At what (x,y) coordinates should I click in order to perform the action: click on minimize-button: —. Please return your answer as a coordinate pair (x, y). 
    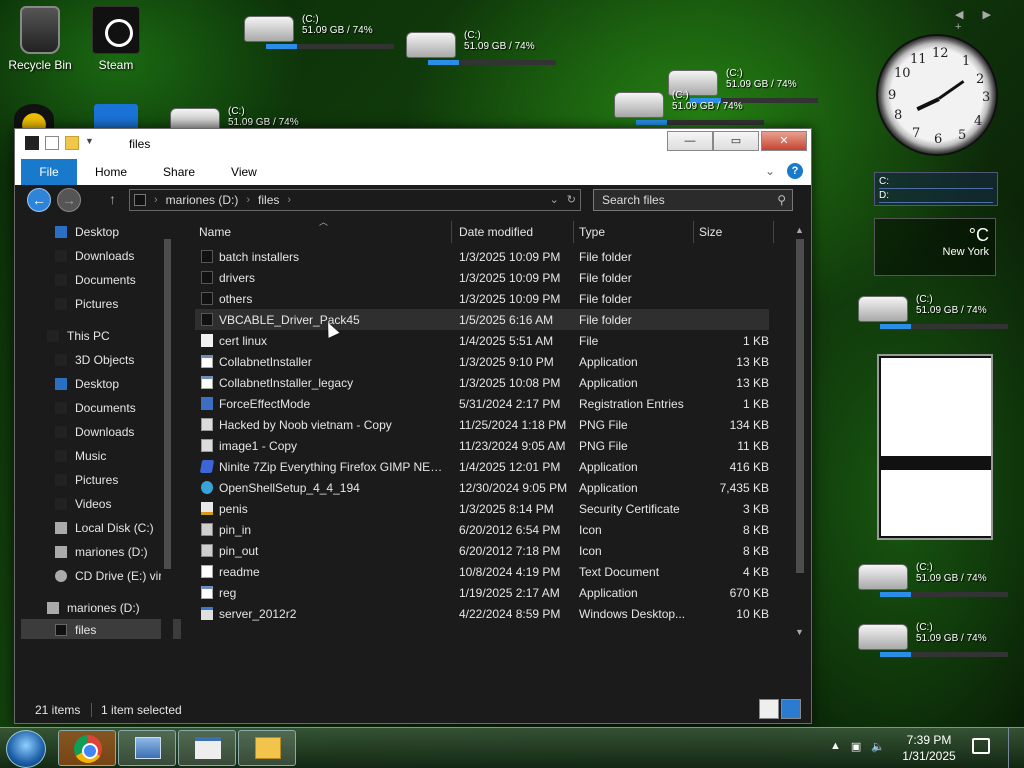
    Looking at the image, I should click on (690, 141).